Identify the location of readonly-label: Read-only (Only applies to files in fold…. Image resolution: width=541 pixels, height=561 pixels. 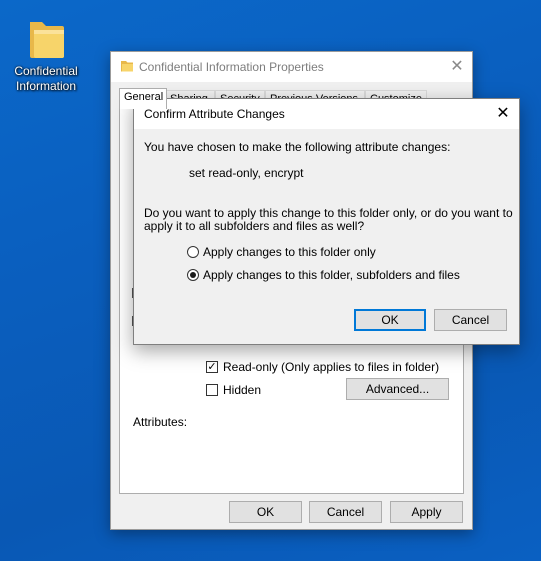
(331, 367).